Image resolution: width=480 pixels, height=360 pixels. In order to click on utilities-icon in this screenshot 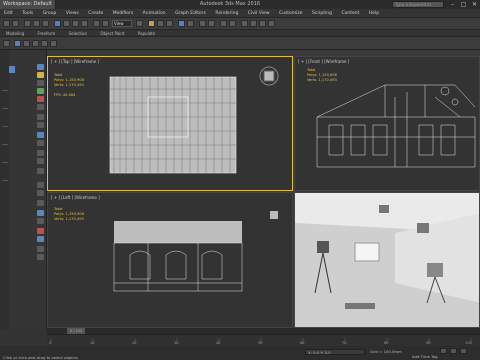, I will do `click(40, 107)`.